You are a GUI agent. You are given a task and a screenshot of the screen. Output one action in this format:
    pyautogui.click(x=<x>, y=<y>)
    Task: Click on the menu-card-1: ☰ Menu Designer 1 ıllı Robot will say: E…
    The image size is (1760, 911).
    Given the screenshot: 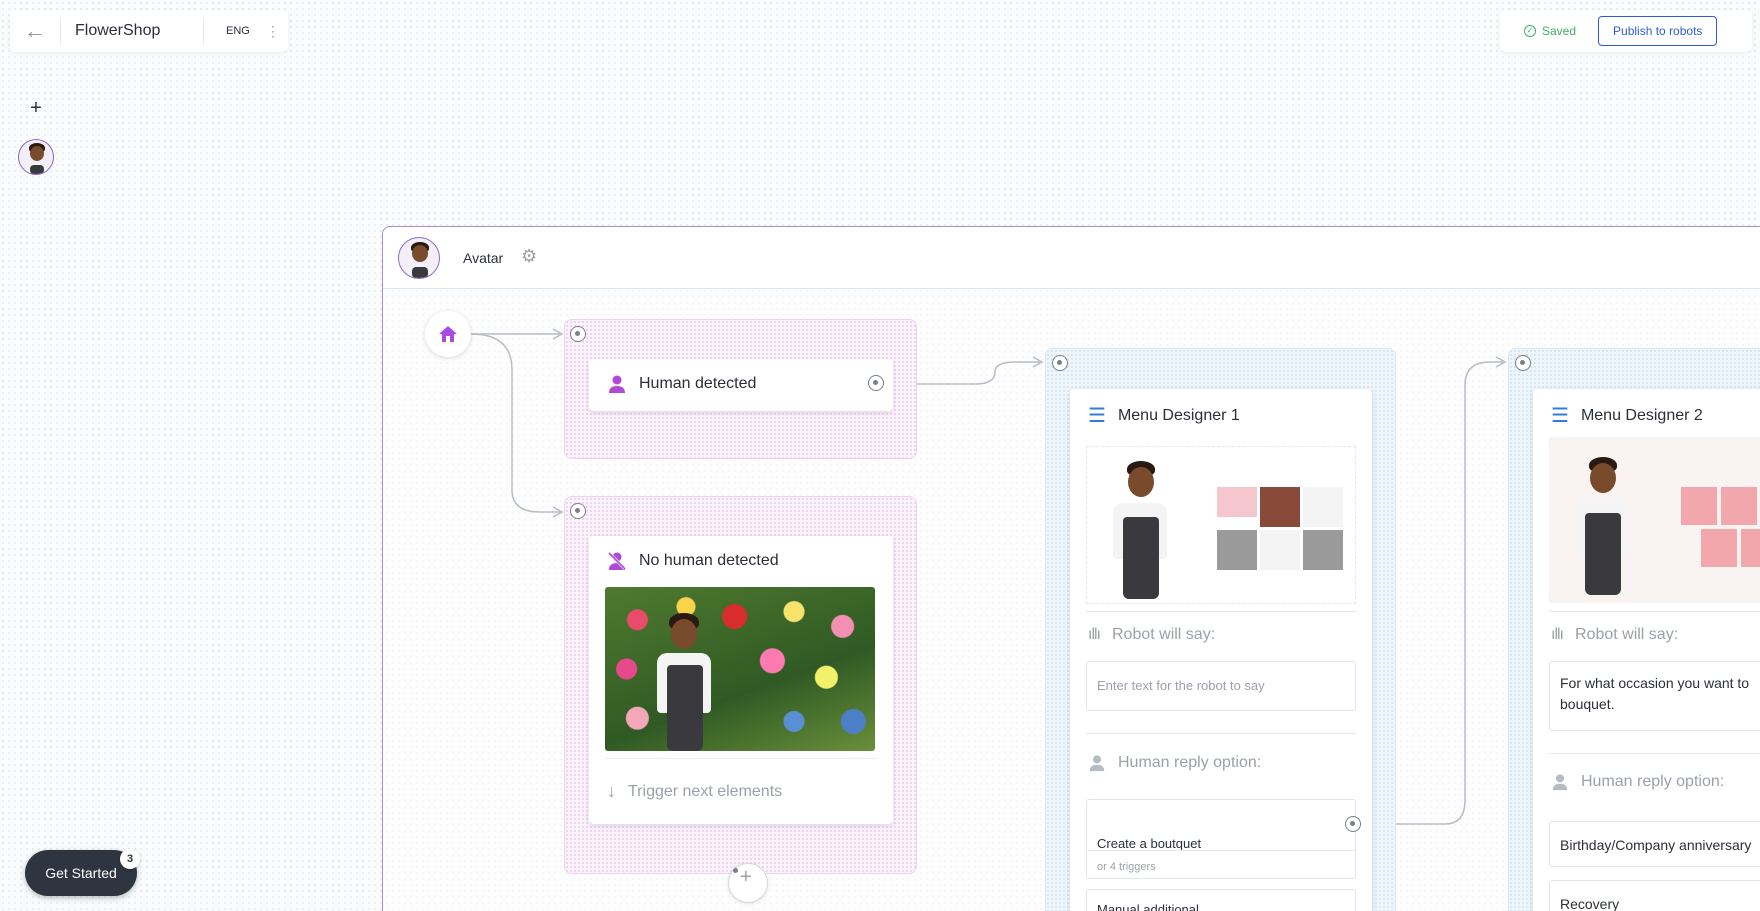 What is the action you would take?
    pyautogui.click(x=1221, y=650)
    